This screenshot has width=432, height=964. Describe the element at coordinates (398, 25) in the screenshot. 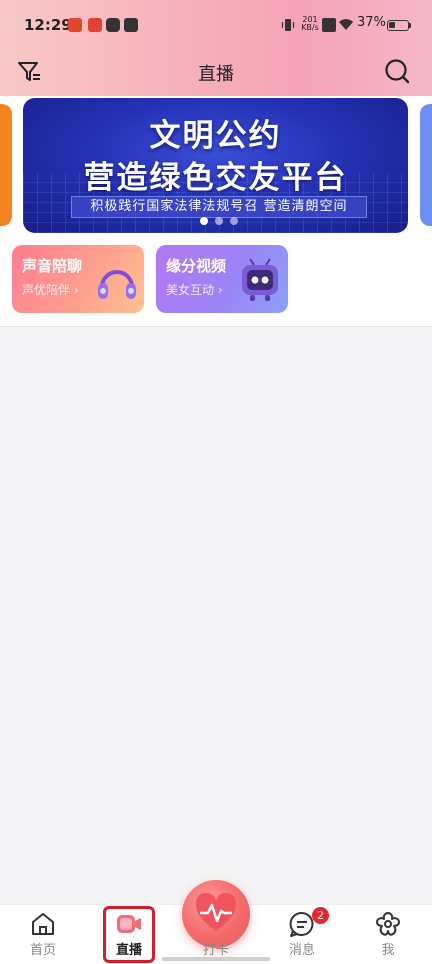

I see `battery-icon` at that location.